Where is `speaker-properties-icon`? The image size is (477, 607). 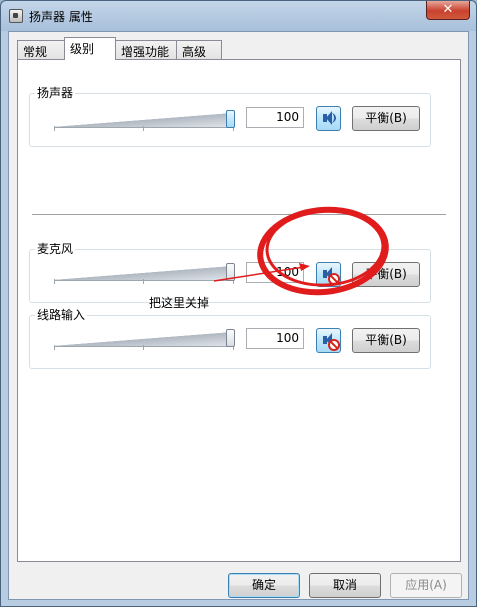 speaker-properties-icon is located at coordinates (16, 16).